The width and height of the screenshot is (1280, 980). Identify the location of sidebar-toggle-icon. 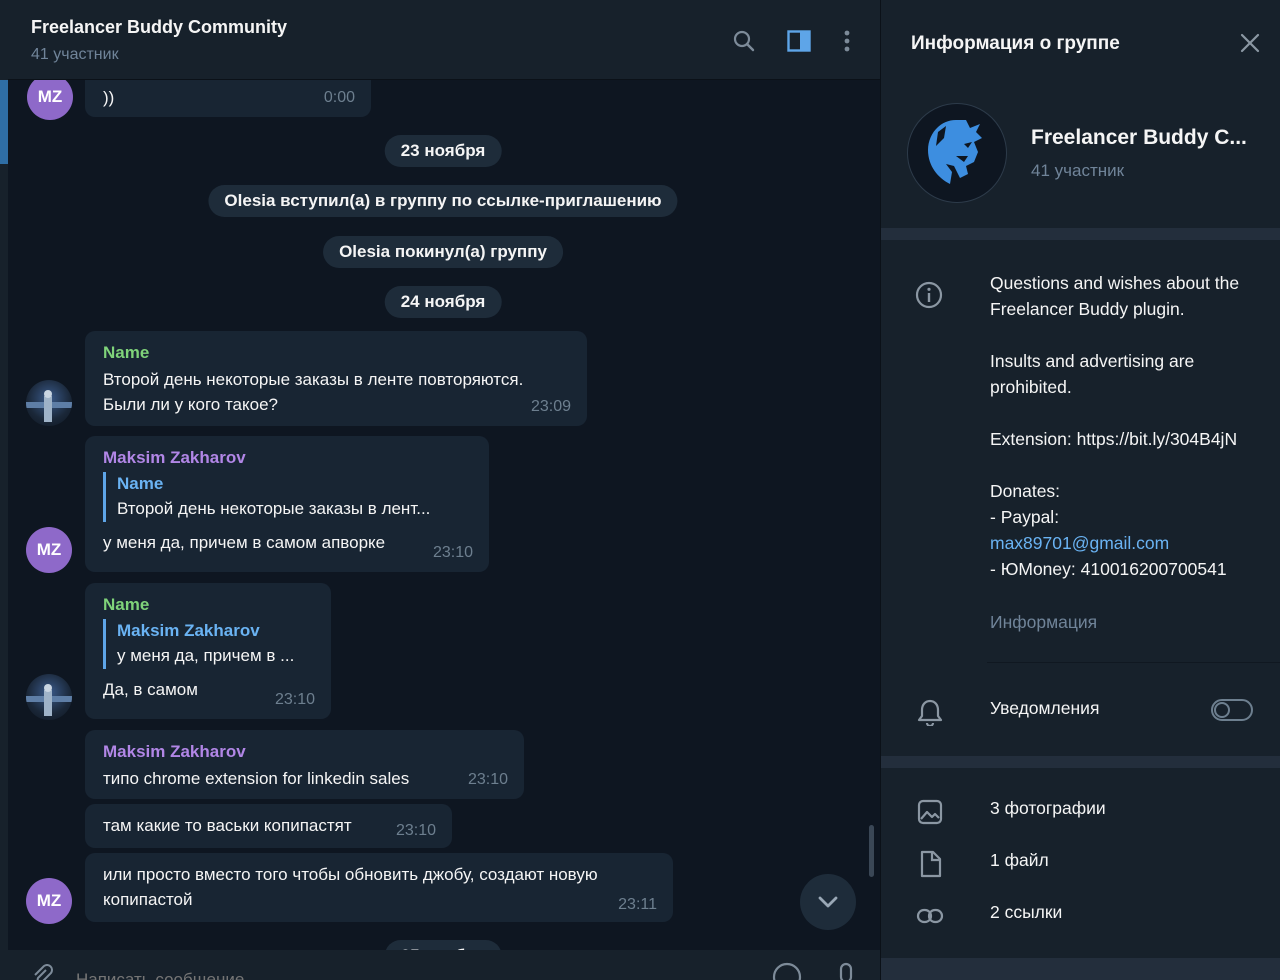
(799, 41).